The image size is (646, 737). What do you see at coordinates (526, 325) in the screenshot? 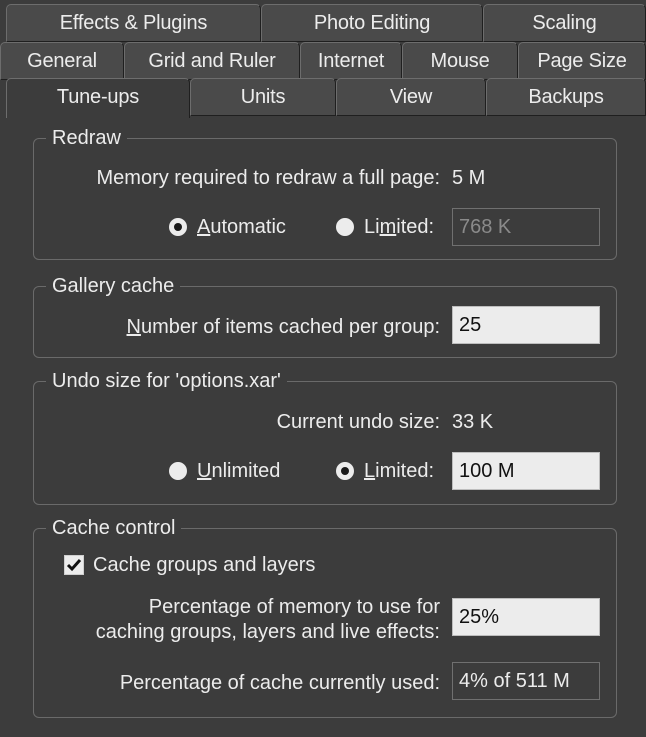
I see `items-cached-field: 25` at bounding box center [526, 325].